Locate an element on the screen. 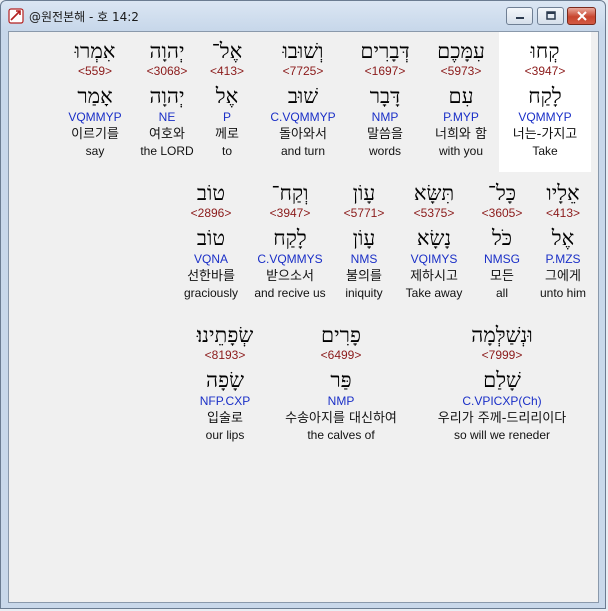  word-cell: קְחוּ <3947> לָקַח VQMMYP 너는-가지고 Take is located at coordinates (545, 102).